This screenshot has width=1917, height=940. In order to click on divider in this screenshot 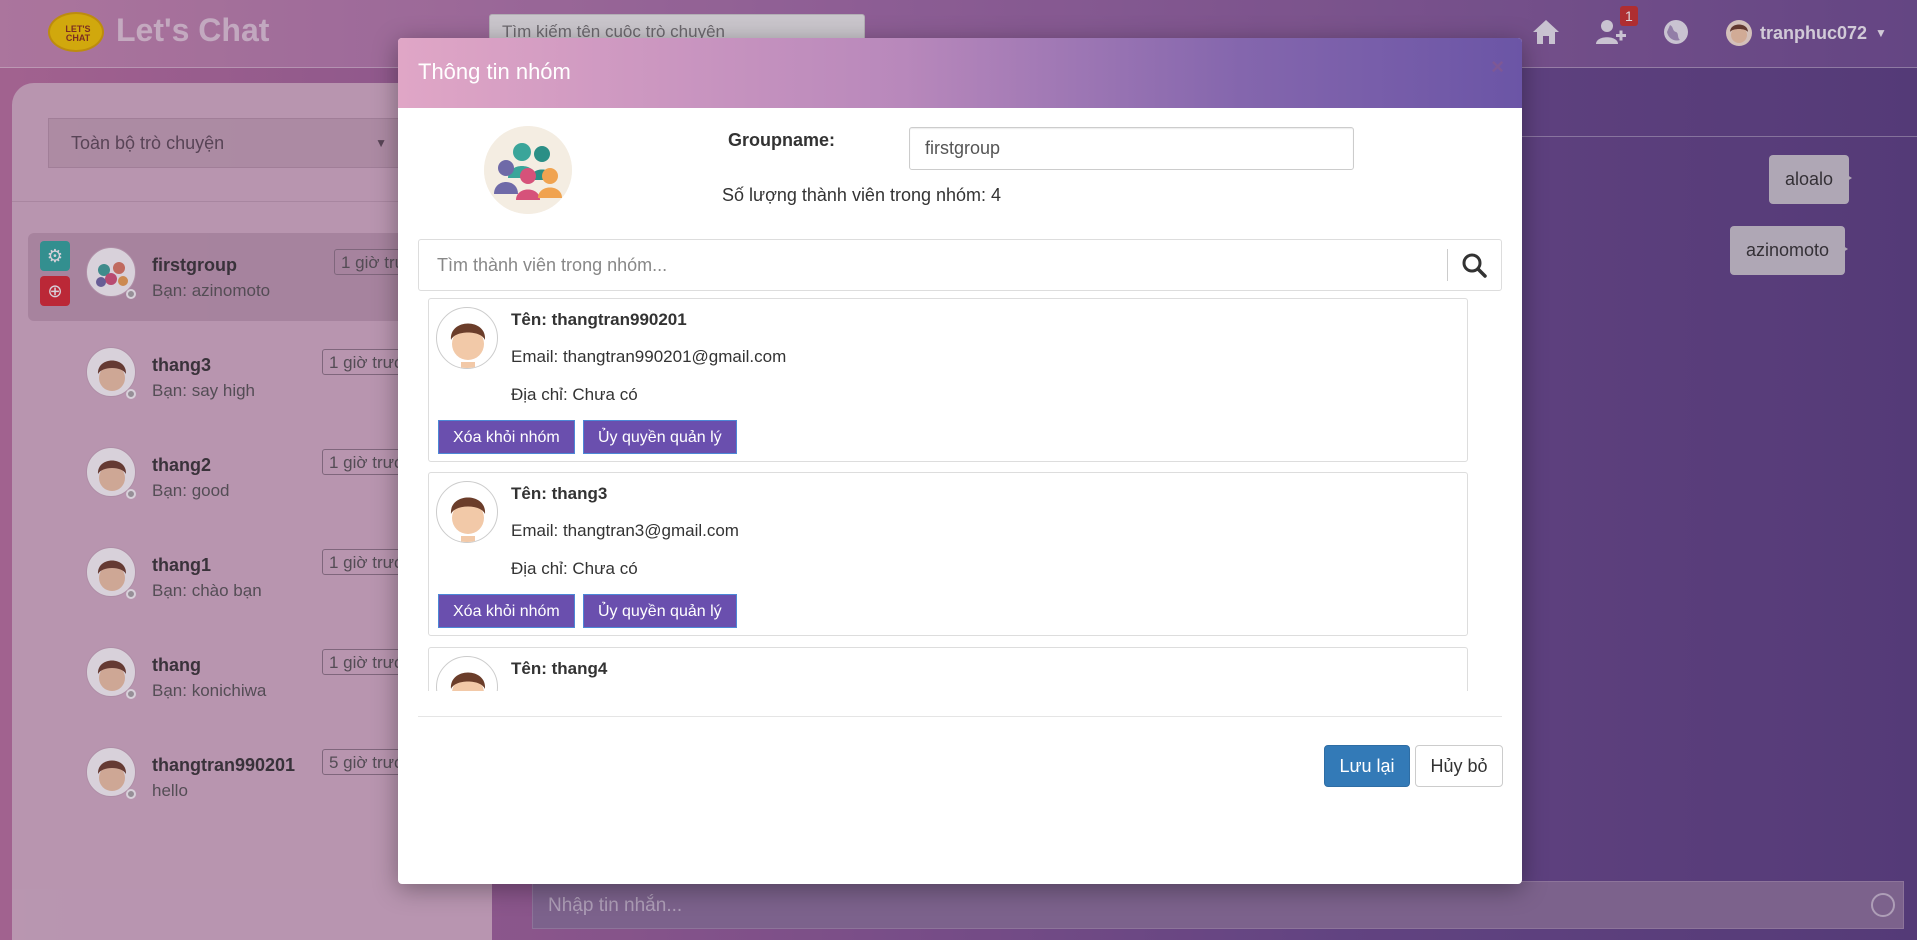, I will do `click(1447, 265)`.